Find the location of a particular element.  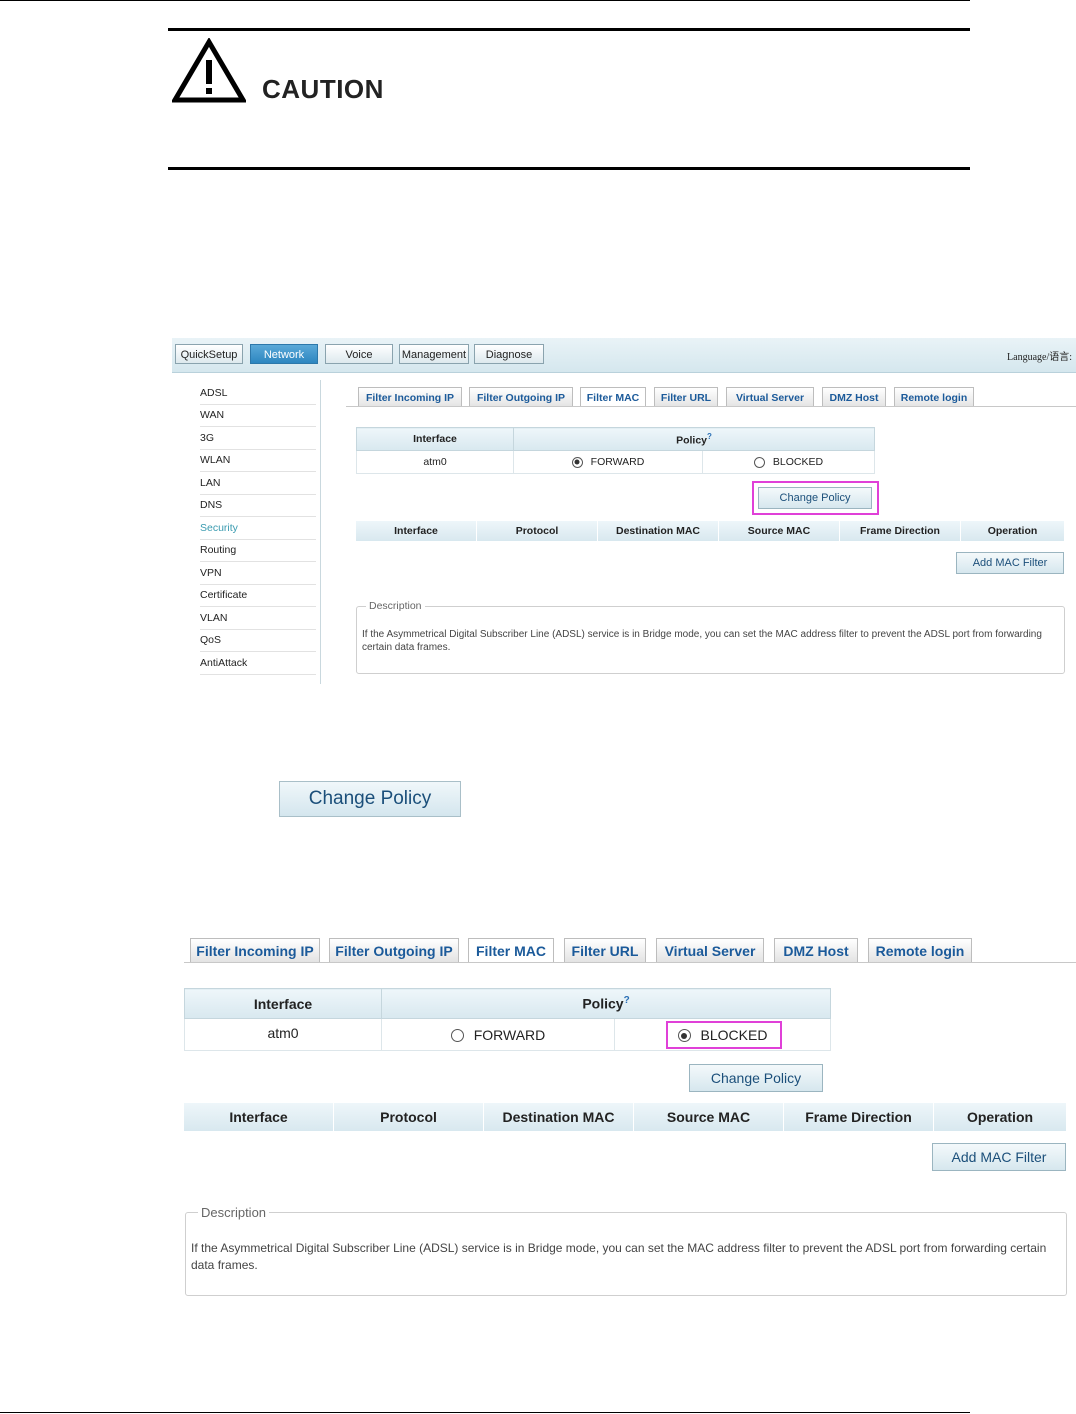

caution-title: CAUTION is located at coordinates (323, 89).